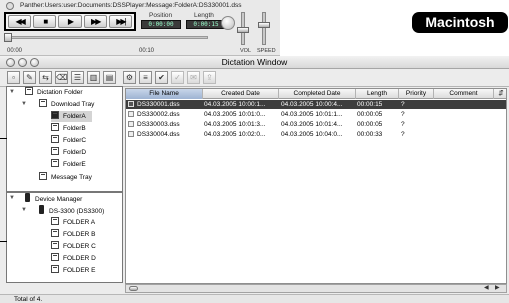 This screenshot has width=509, height=303. Describe the element at coordinates (8, 37) in the screenshot. I see `seek-handle` at that location.